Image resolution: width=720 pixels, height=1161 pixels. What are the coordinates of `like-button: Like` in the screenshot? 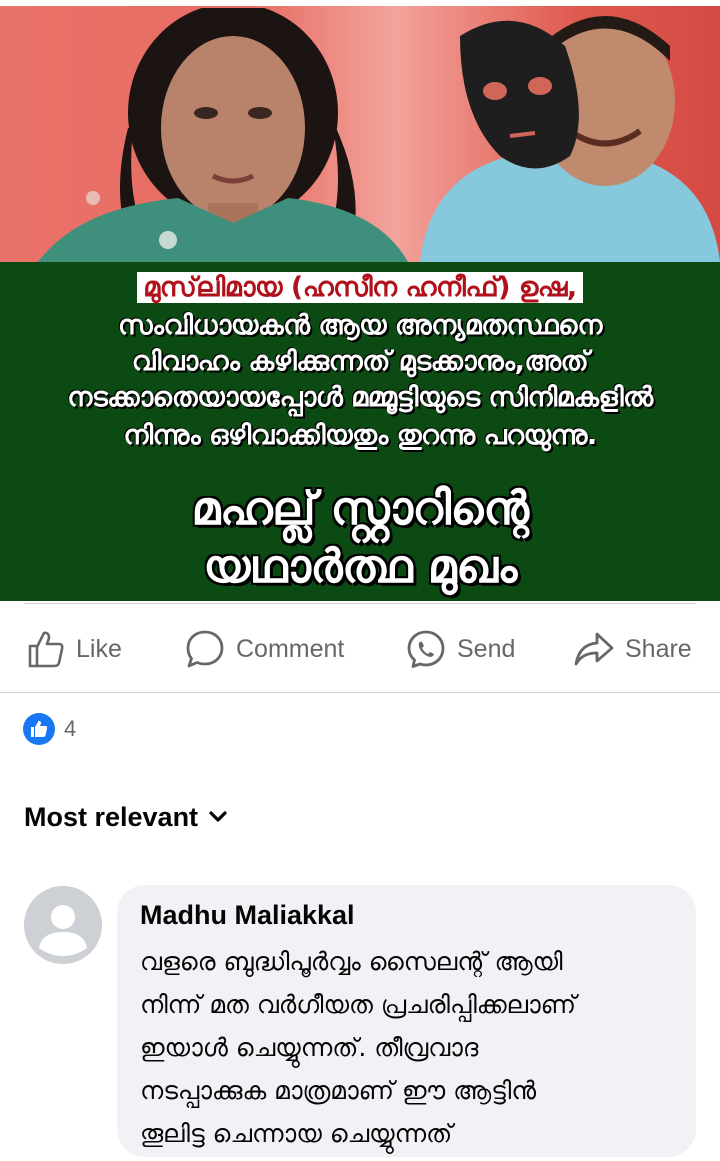 It's located at (74, 649).